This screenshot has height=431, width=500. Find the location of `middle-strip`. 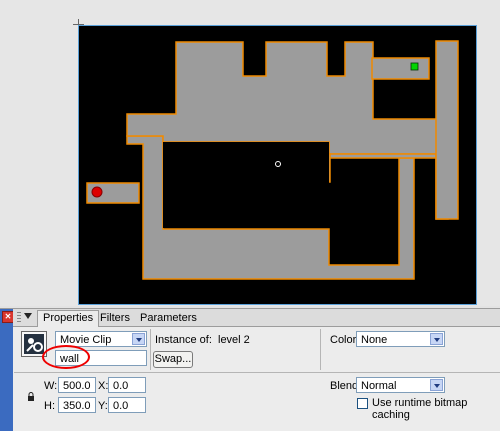

middle-strip is located at coordinates (375, 156).